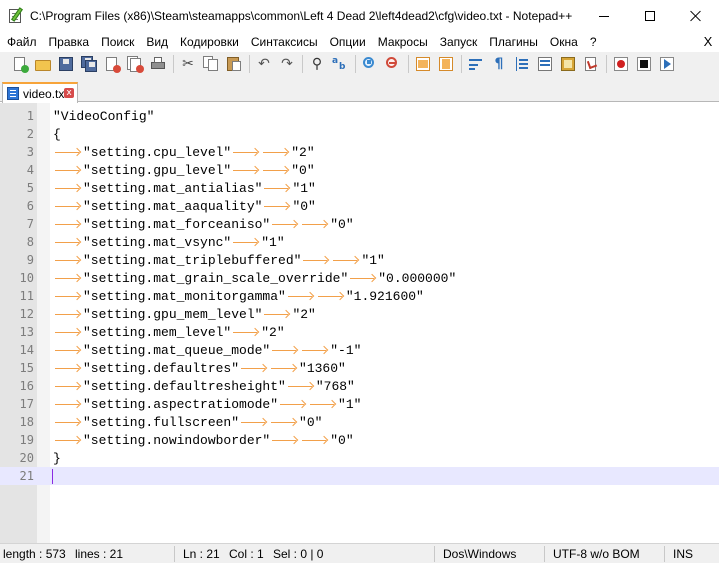 The width and height of the screenshot is (719, 563). I want to click on print-button, so click(158, 64).